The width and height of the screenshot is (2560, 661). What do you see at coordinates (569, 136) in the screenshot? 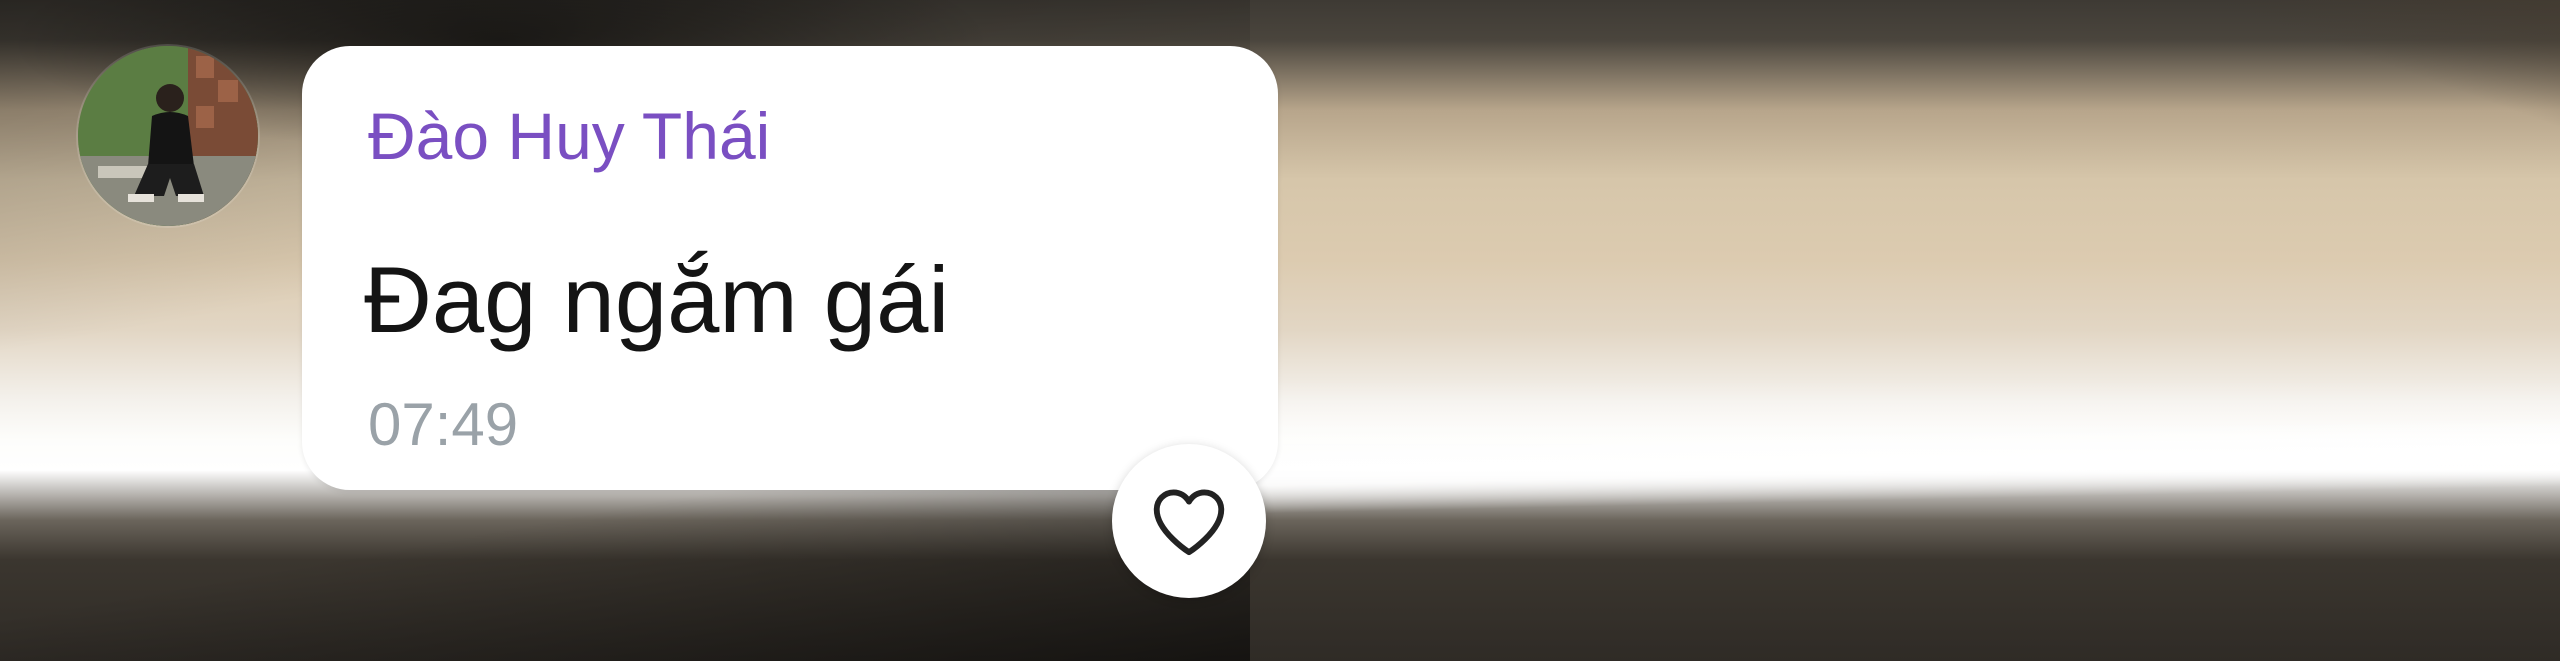
I see `sender-name: Đào Huy Thái` at bounding box center [569, 136].